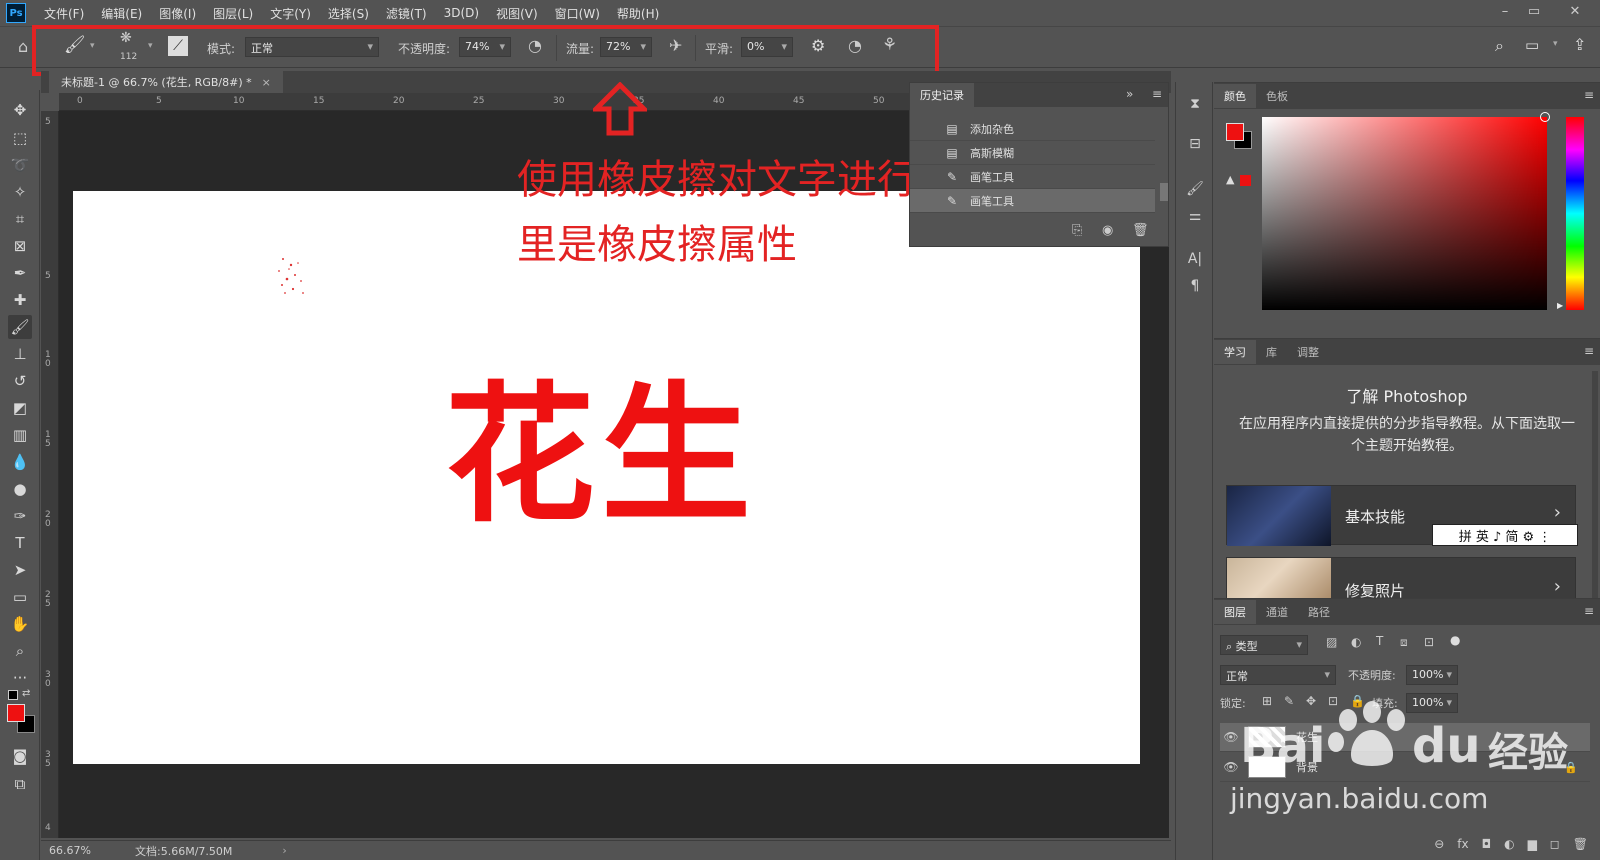 This screenshot has height=860, width=1600. What do you see at coordinates (233, 13) in the screenshot?
I see `menu-layer: 图层(L)` at bounding box center [233, 13].